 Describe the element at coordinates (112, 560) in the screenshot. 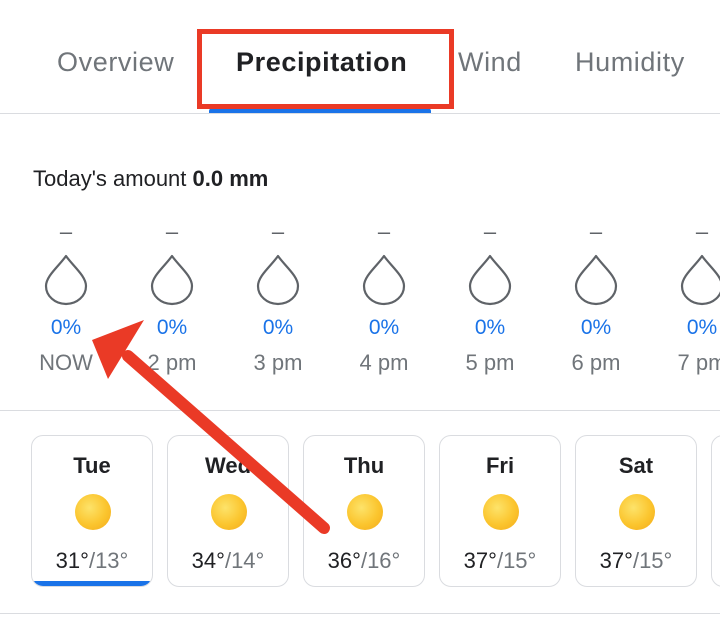

I see `temp-low: 13°` at that location.